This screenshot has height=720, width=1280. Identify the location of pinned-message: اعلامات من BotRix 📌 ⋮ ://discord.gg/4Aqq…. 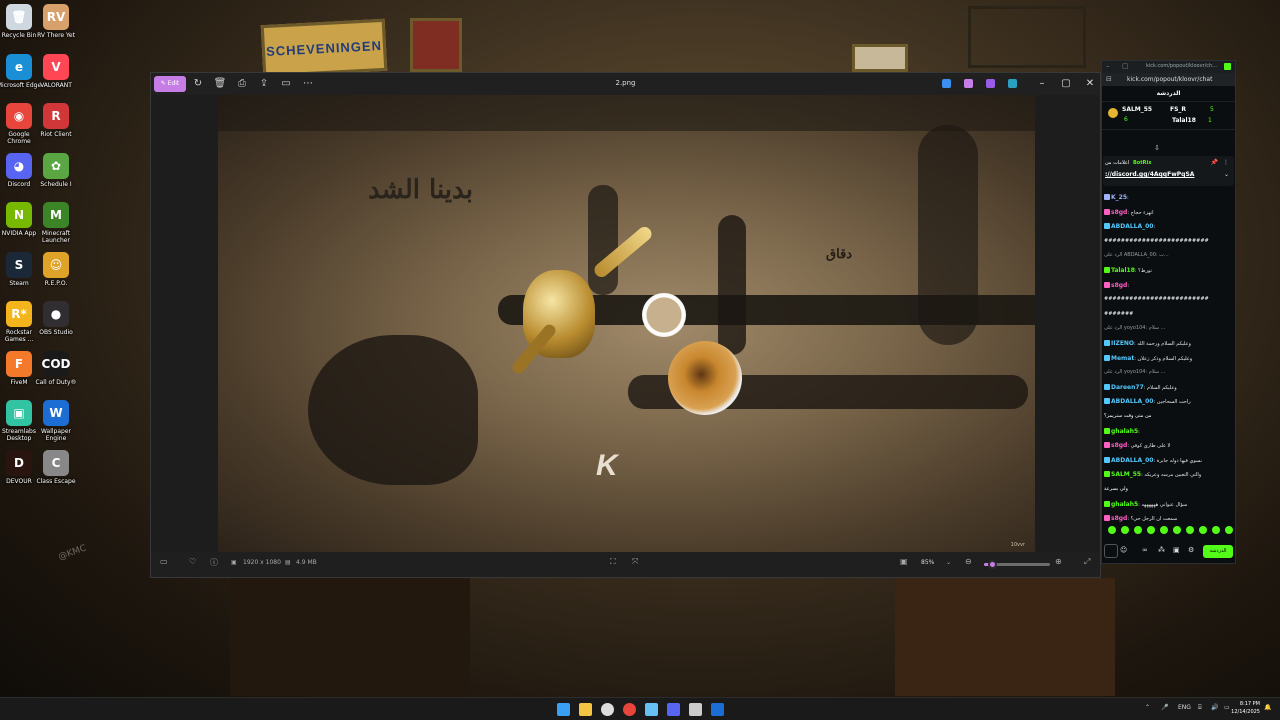
(1168, 171).